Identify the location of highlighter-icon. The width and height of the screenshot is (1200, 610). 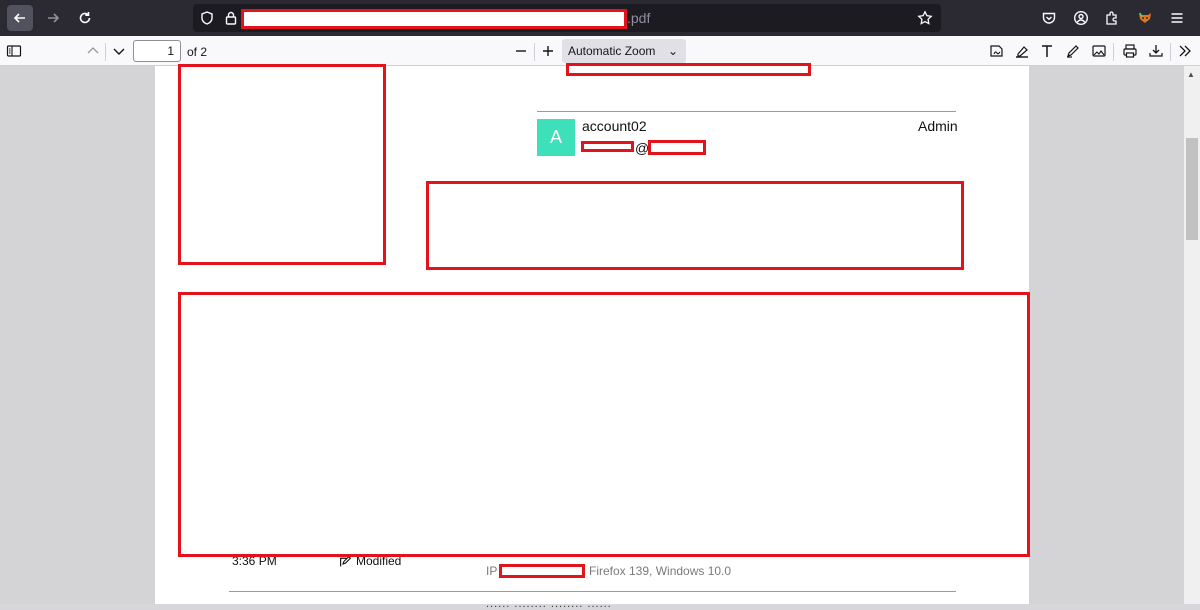
(1022, 52).